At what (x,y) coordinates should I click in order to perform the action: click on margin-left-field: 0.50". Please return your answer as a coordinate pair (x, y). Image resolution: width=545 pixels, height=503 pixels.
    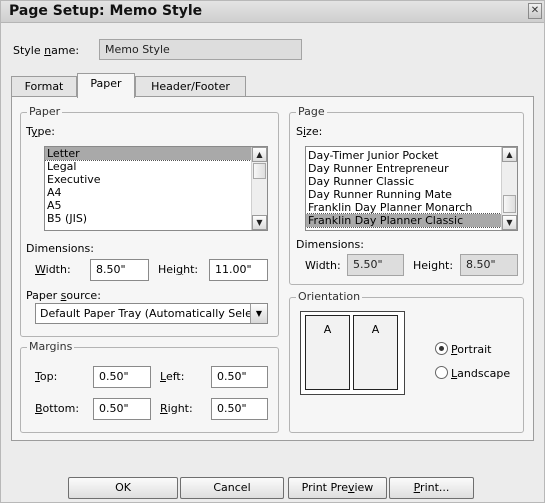
    Looking at the image, I should click on (239, 377).